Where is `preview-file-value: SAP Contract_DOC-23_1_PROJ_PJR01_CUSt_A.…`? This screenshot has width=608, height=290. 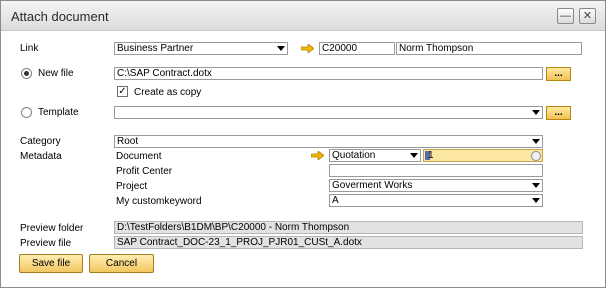 preview-file-value: SAP Contract_DOC-23_1_PROJ_PJR01_CUSt_A.… is located at coordinates (239, 242).